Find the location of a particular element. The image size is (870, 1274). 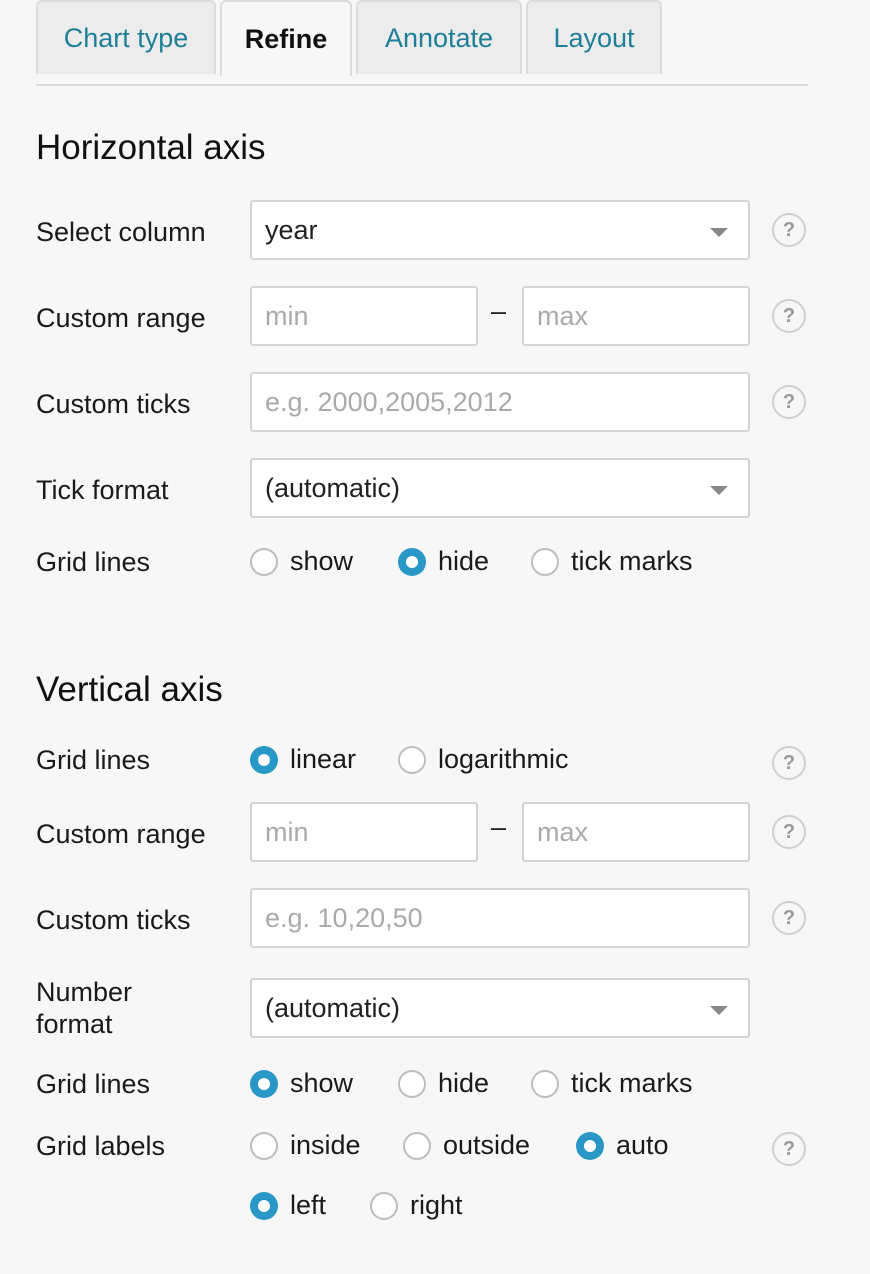

radio-label: right is located at coordinates (436, 1205).